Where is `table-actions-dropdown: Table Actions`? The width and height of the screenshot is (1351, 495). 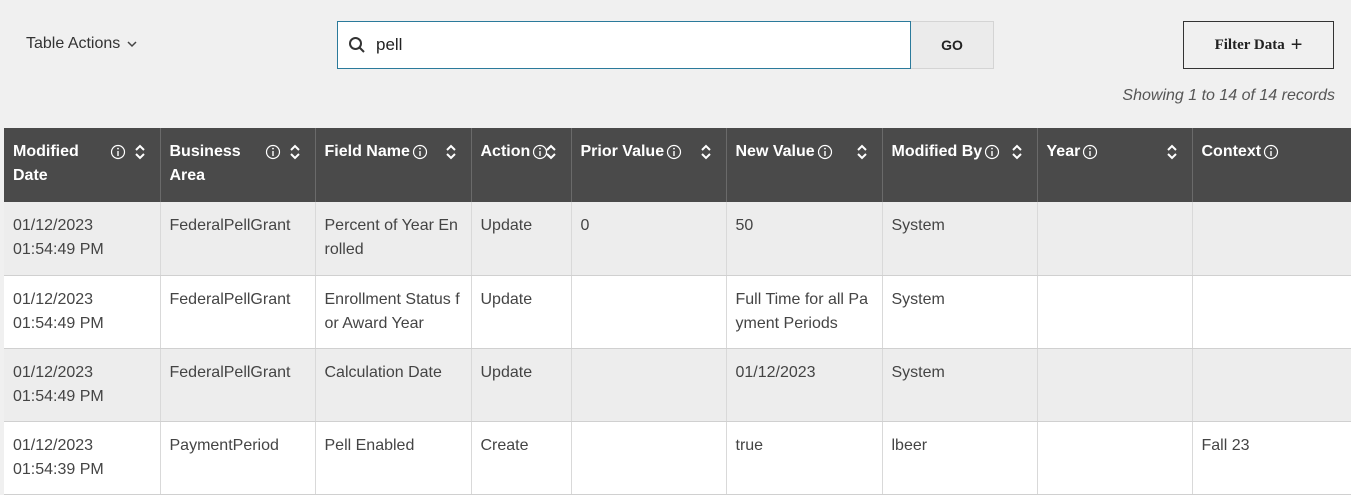
table-actions-dropdown: Table Actions is located at coordinates (82, 44).